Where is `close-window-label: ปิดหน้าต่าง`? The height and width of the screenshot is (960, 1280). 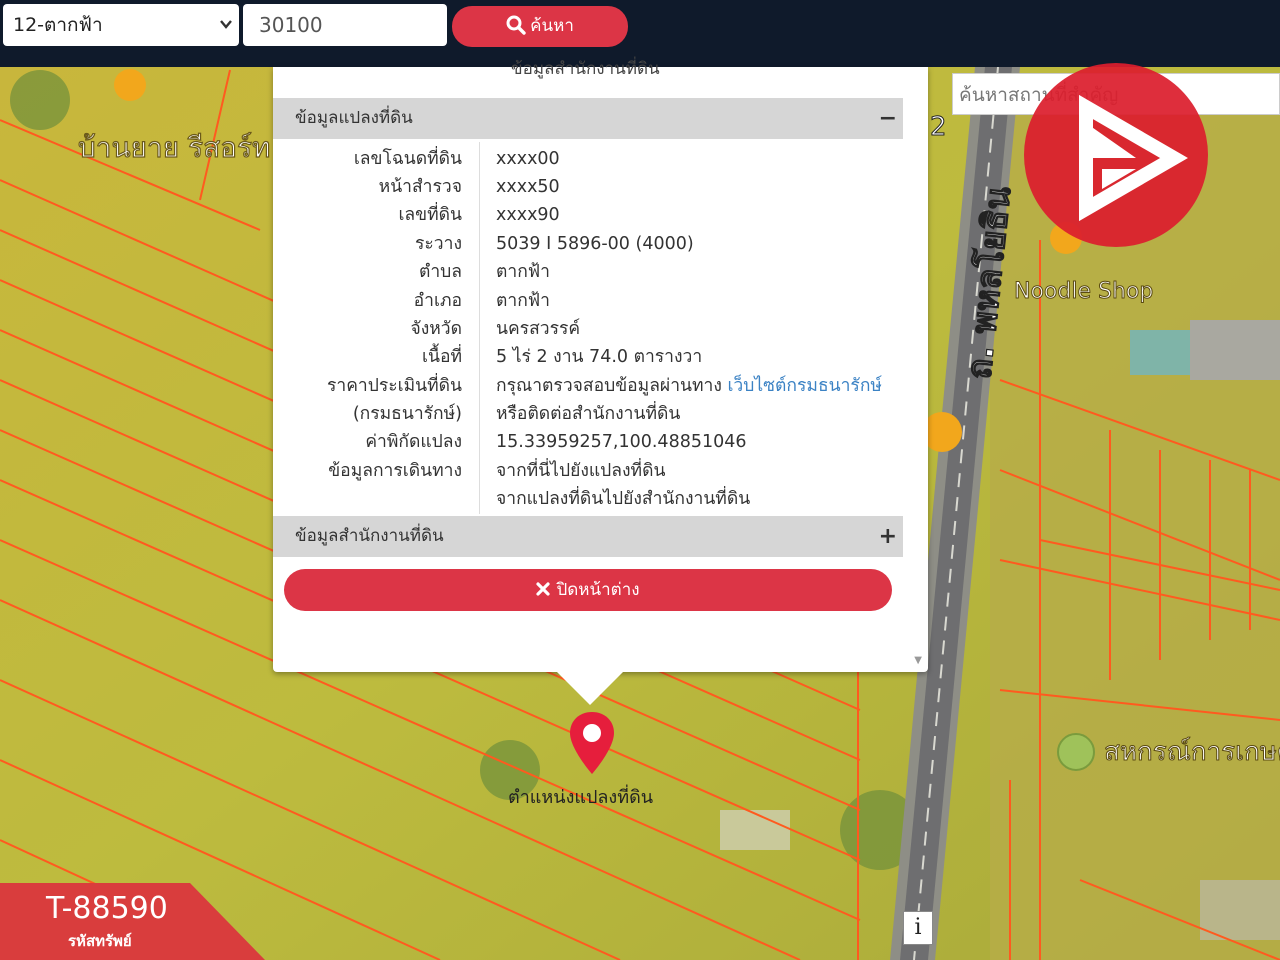
close-window-label: ปิดหน้าต่าง is located at coordinates (598, 590).